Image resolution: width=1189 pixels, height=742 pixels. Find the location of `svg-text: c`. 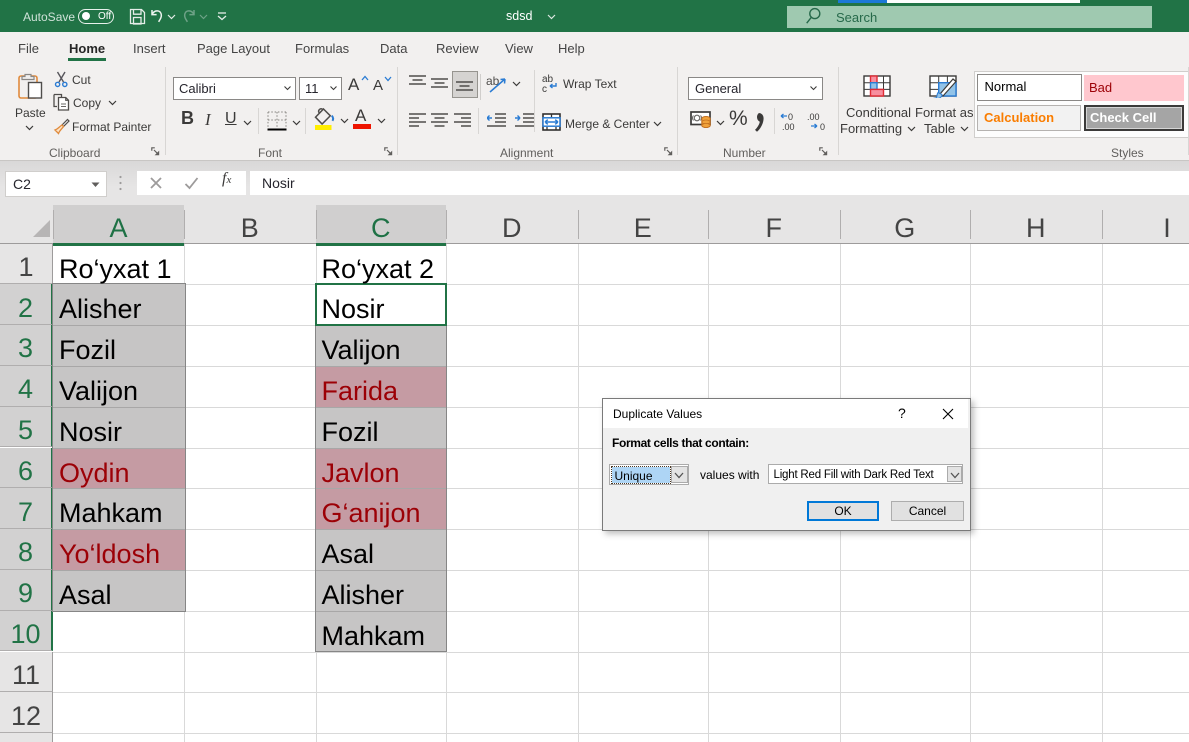

svg-text: c is located at coordinates (544, 88).